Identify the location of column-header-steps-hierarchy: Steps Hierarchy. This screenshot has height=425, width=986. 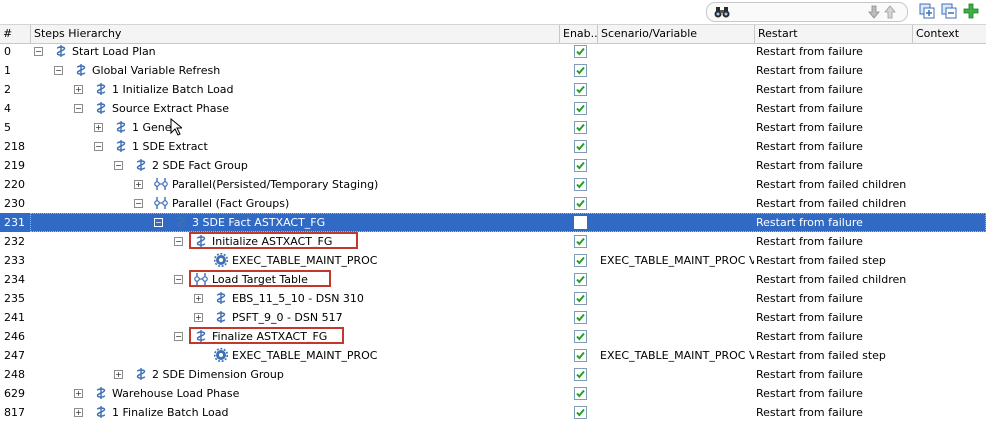
(295, 34).